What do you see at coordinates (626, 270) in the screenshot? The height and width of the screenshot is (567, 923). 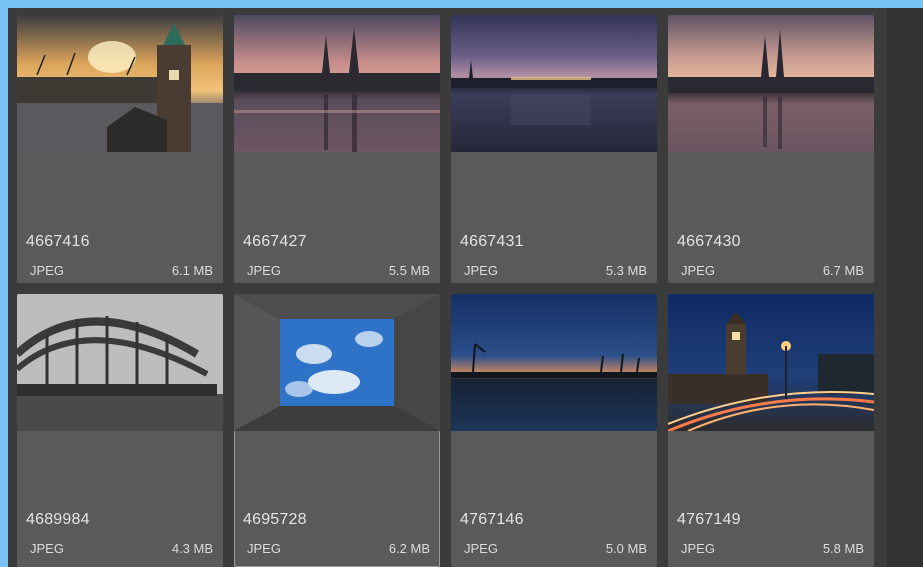 I see `photo-size: 5.3 MB` at bounding box center [626, 270].